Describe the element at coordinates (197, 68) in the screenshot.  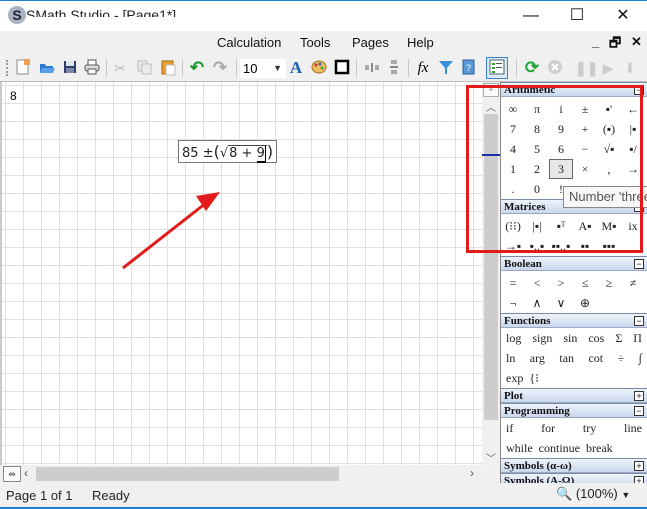
I see `undo-icon: ↶` at that location.